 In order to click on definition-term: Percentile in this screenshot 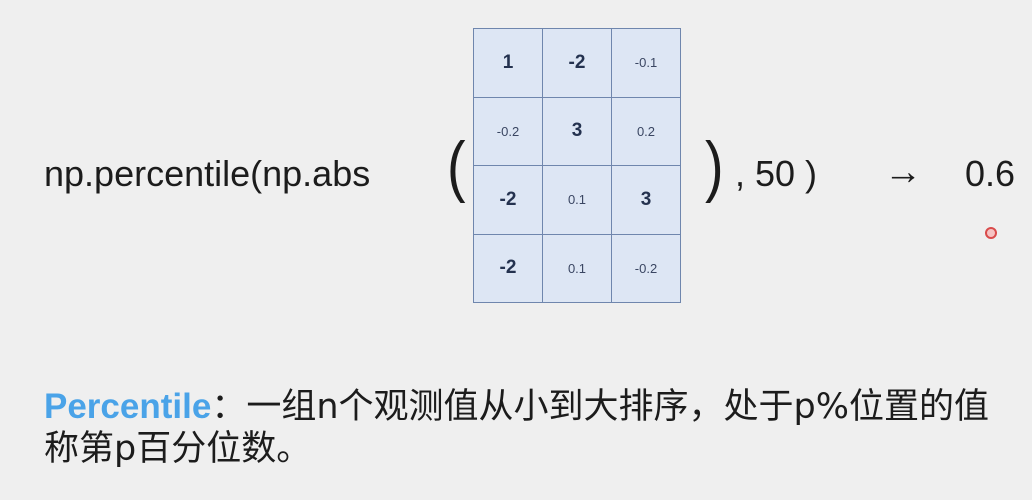, I will do `click(128, 406)`.